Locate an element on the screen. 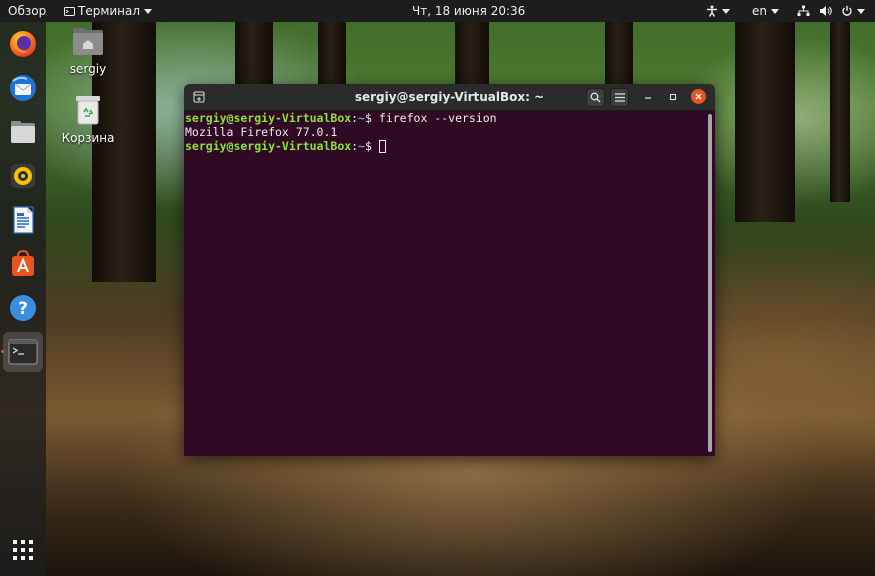  dock-rhythmbox is located at coordinates (23, 176).